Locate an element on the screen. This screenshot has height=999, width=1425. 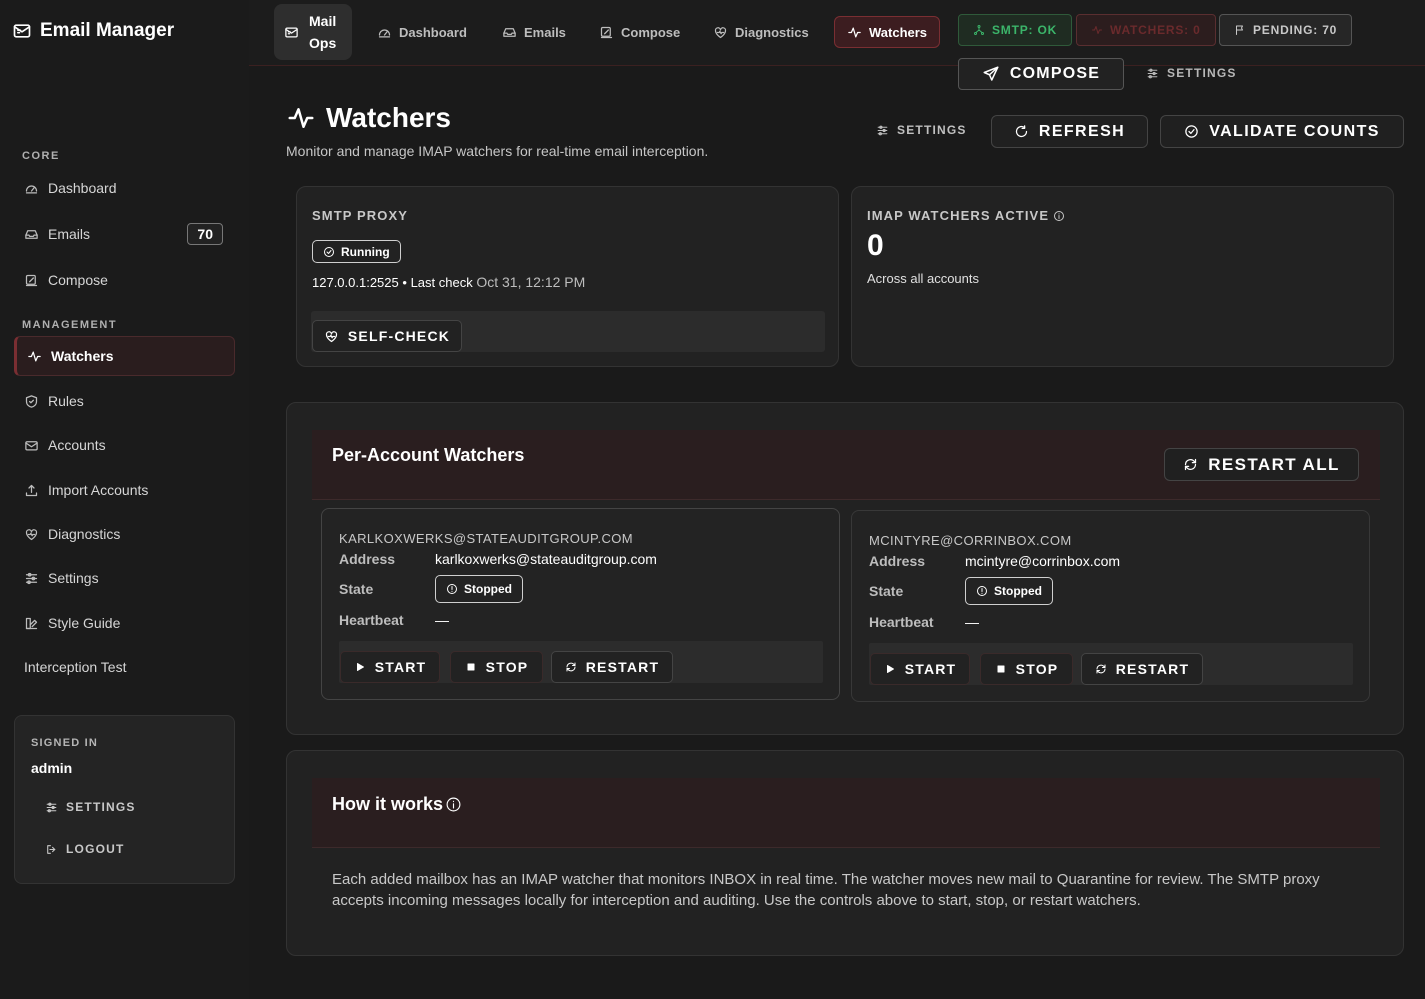
top-settings-label: SETTINGS is located at coordinates (1202, 73).